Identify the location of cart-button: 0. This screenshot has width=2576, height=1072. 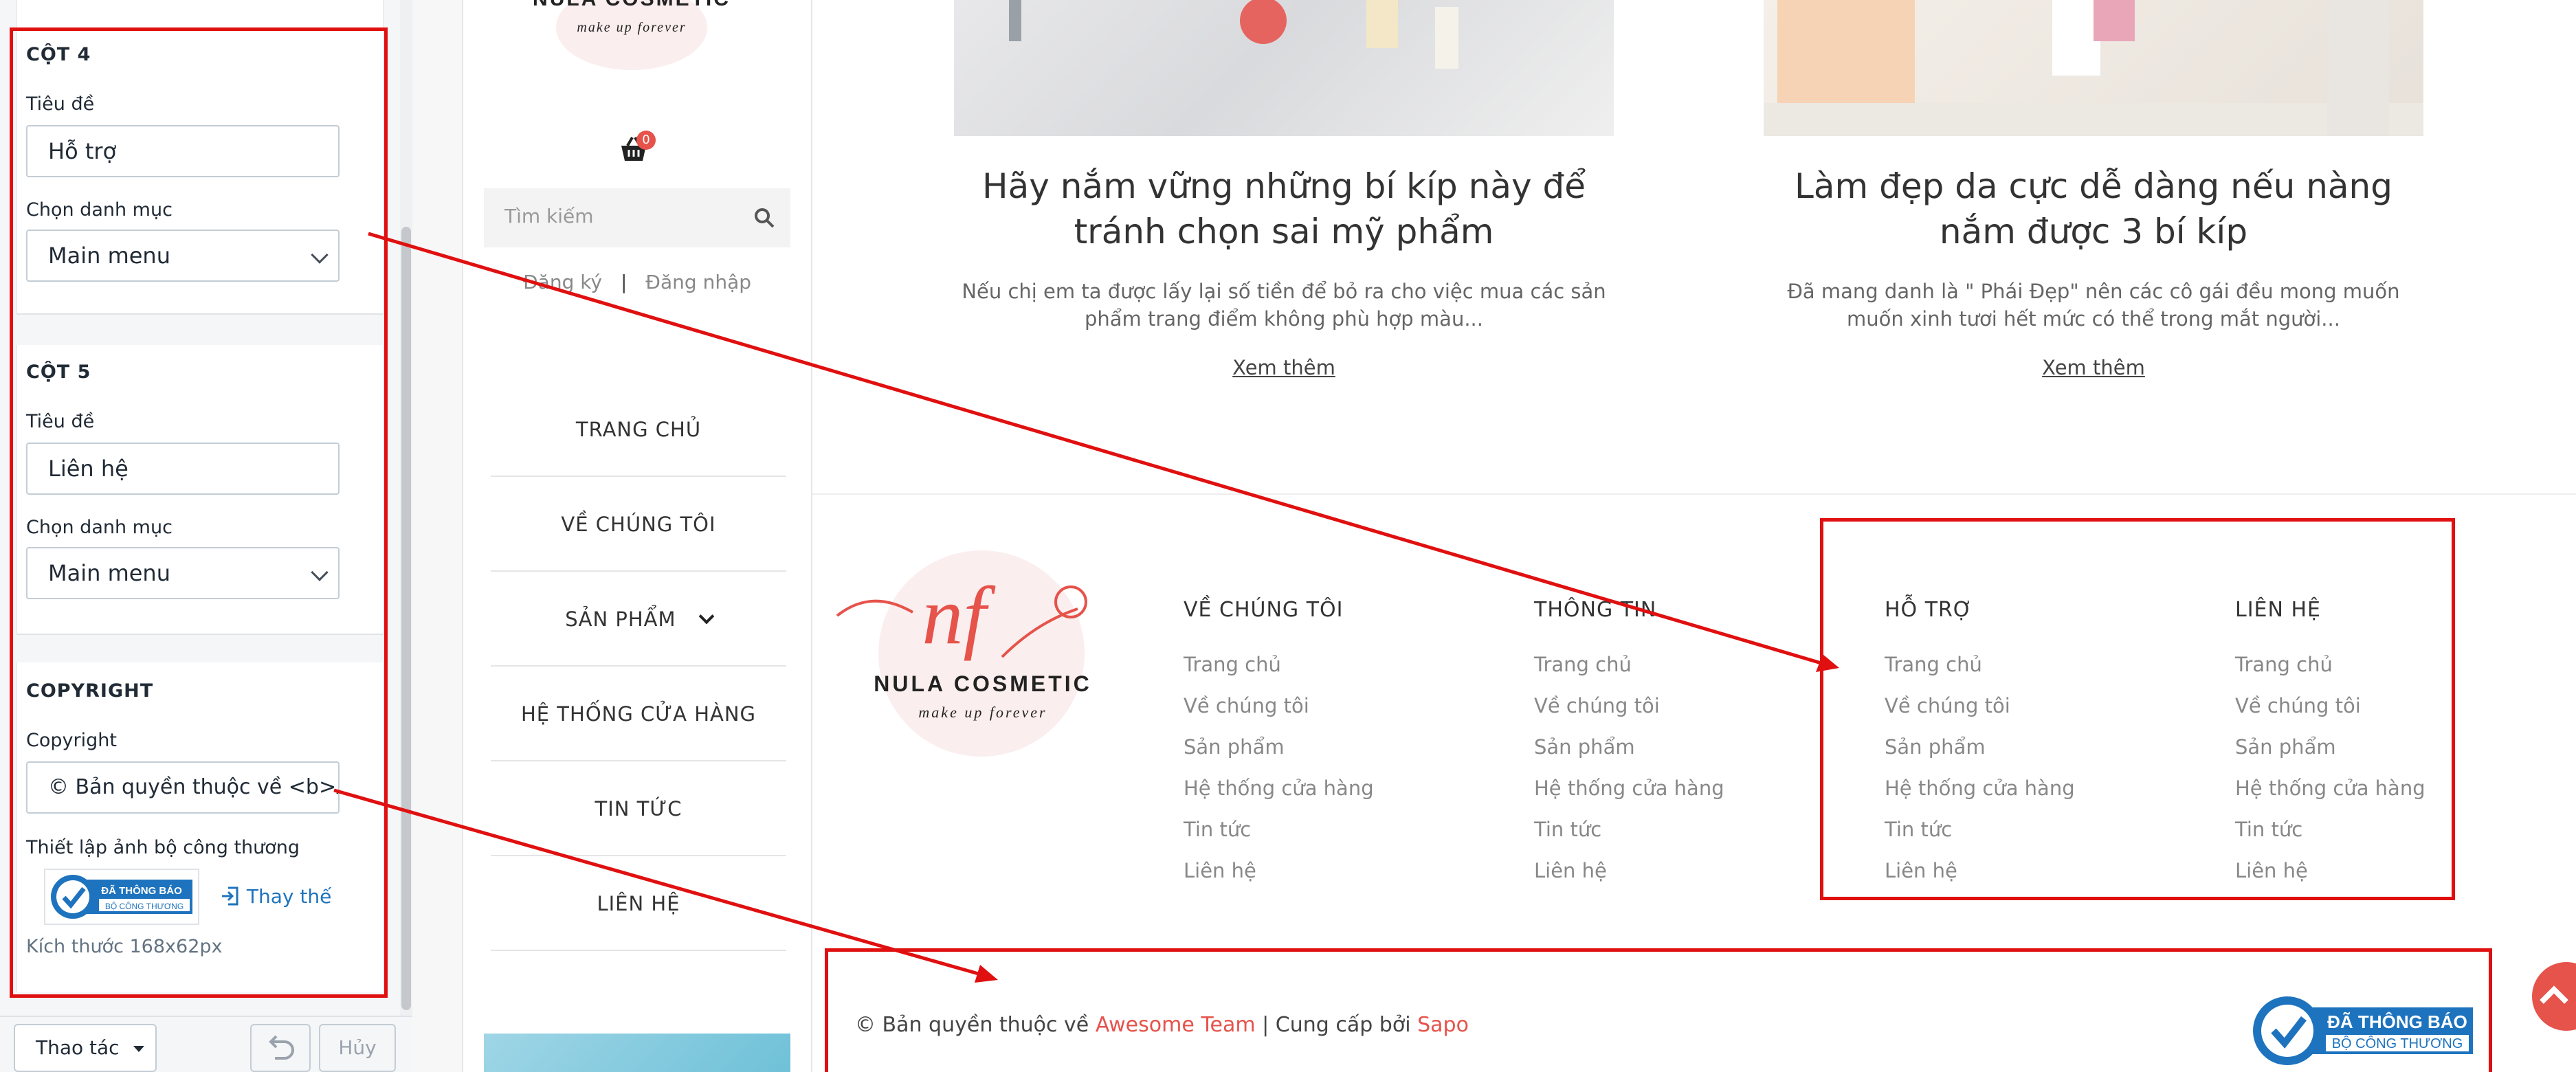
(636, 148).